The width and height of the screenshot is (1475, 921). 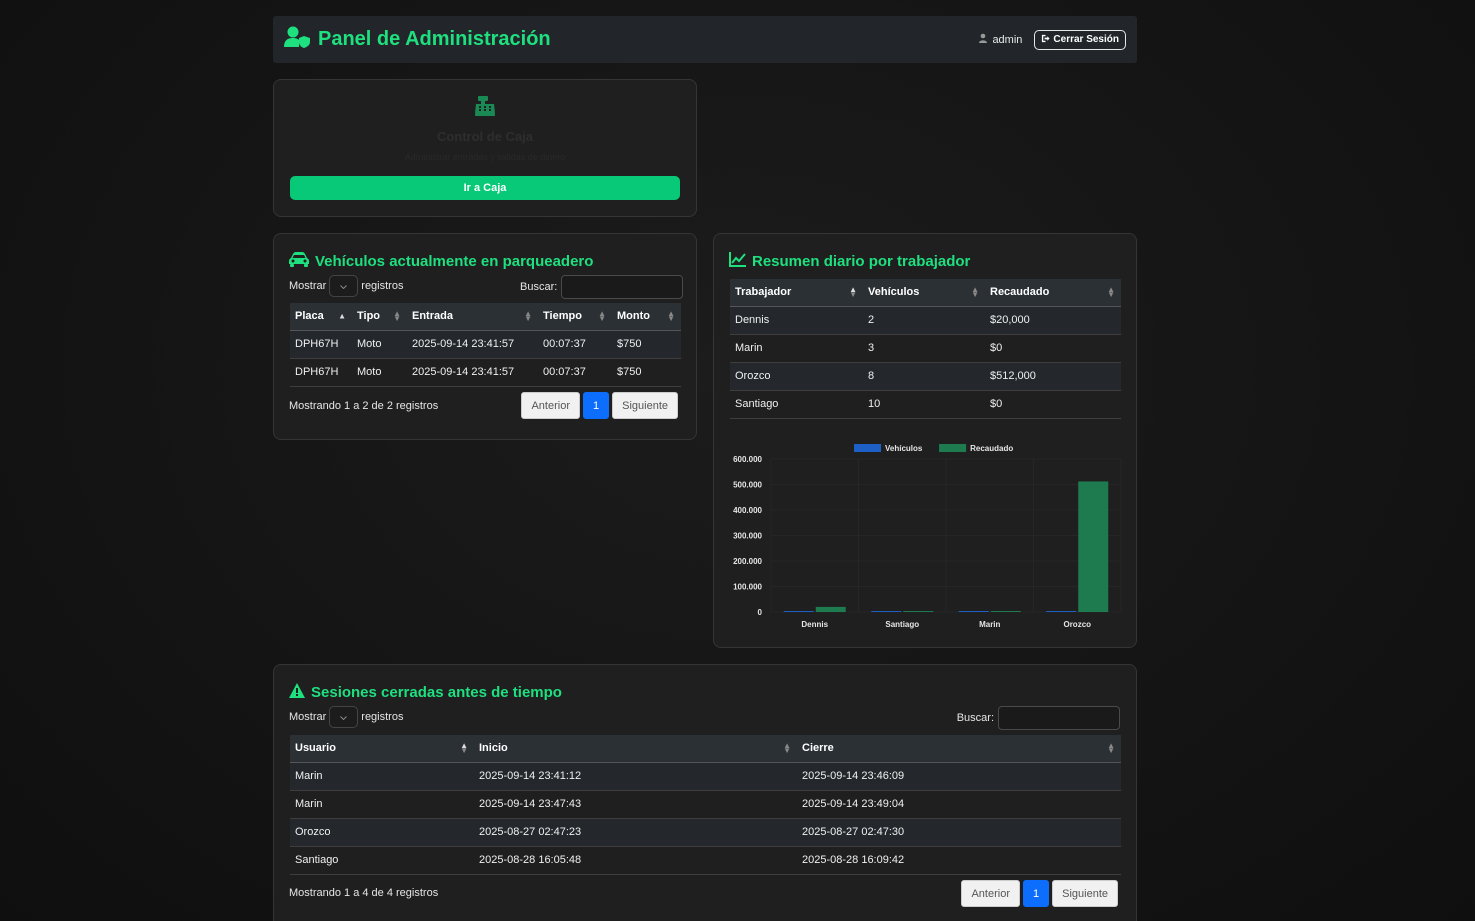 I want to click on column-header: Tiempo ▲ ▼, so click(x=575, y=317).